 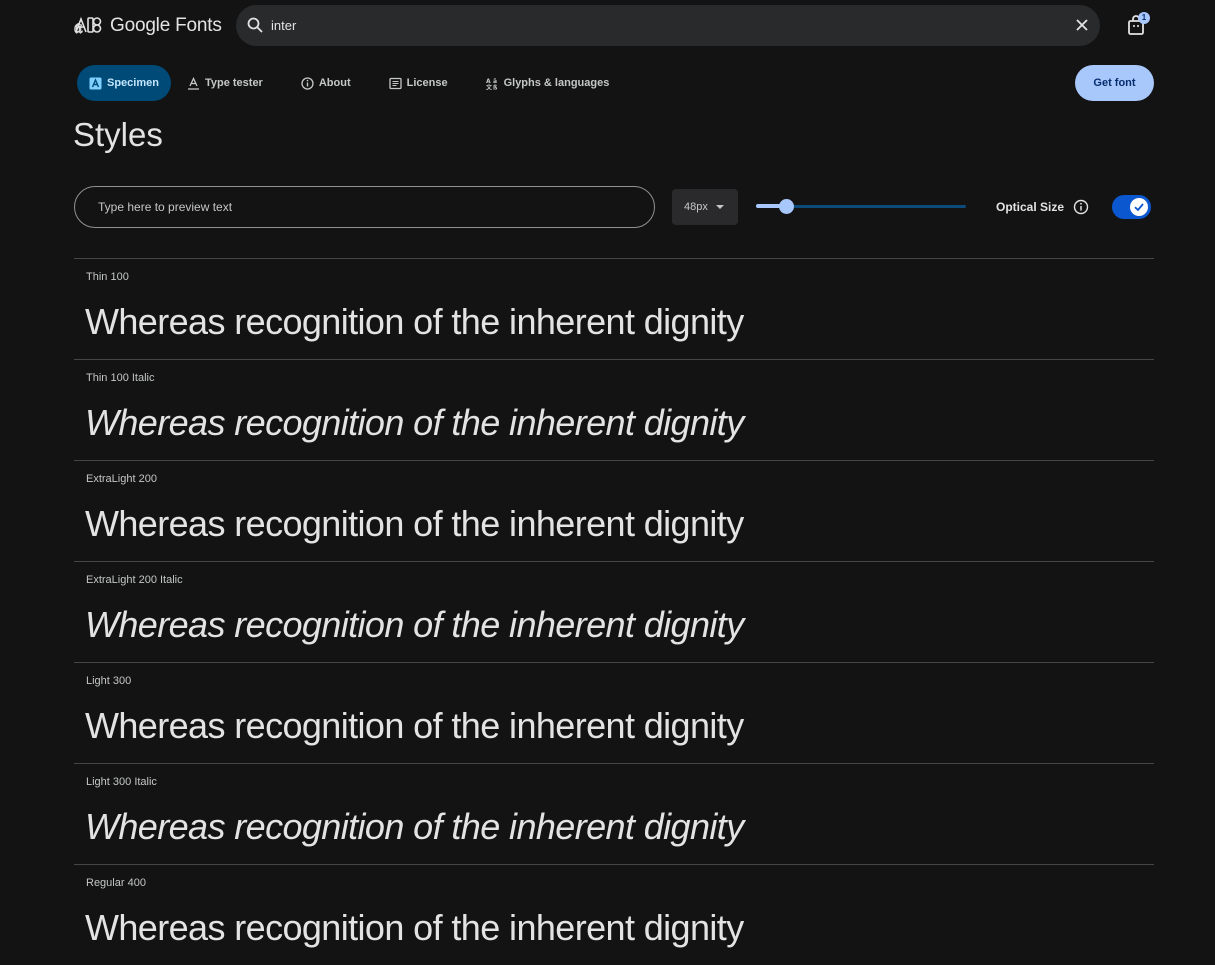 I want to click on svg-text: 文, so click(x=489, y=86).